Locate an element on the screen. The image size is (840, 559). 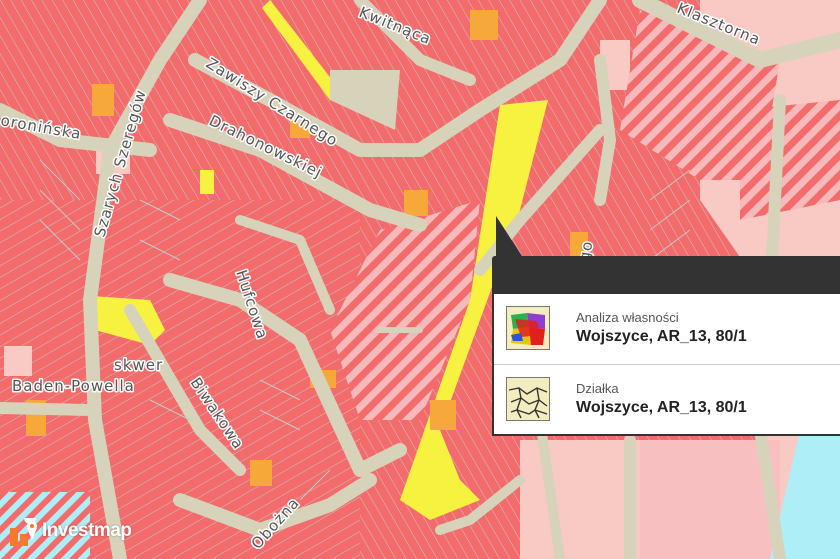
light-zone is located at coordinates (580, 499).